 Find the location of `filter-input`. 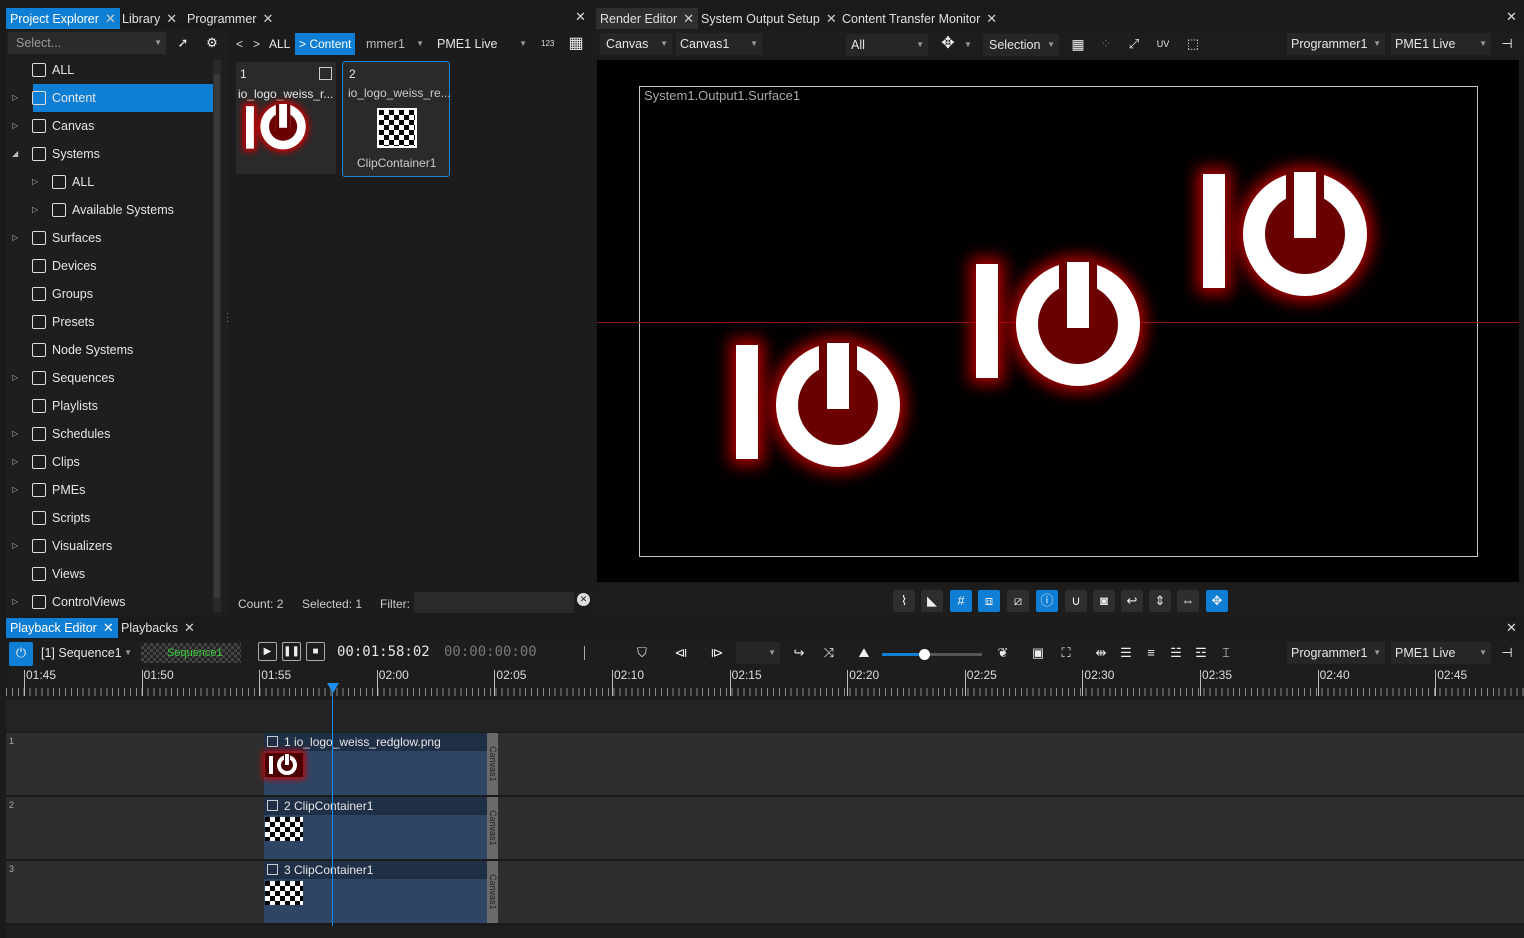

filter-input is located at coordinates (494, 602).